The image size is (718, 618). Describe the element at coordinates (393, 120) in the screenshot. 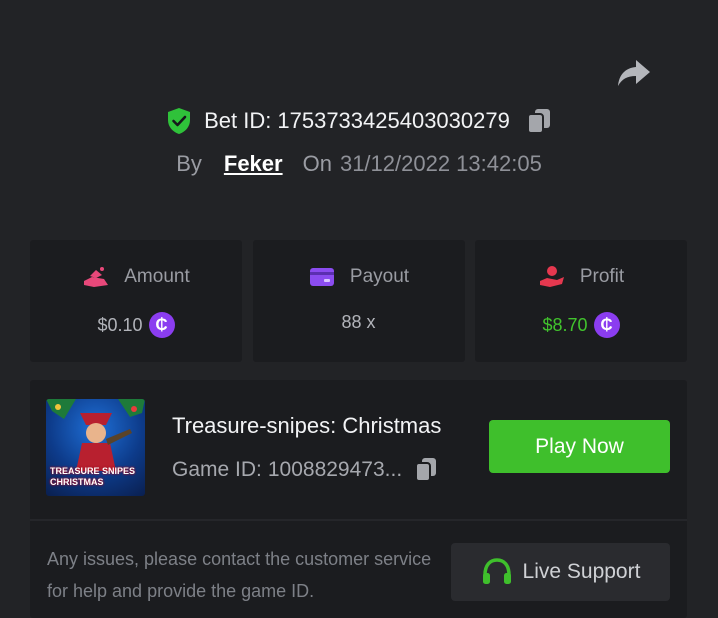

I see `bet-id-value: 1753733425403030279` at that location.